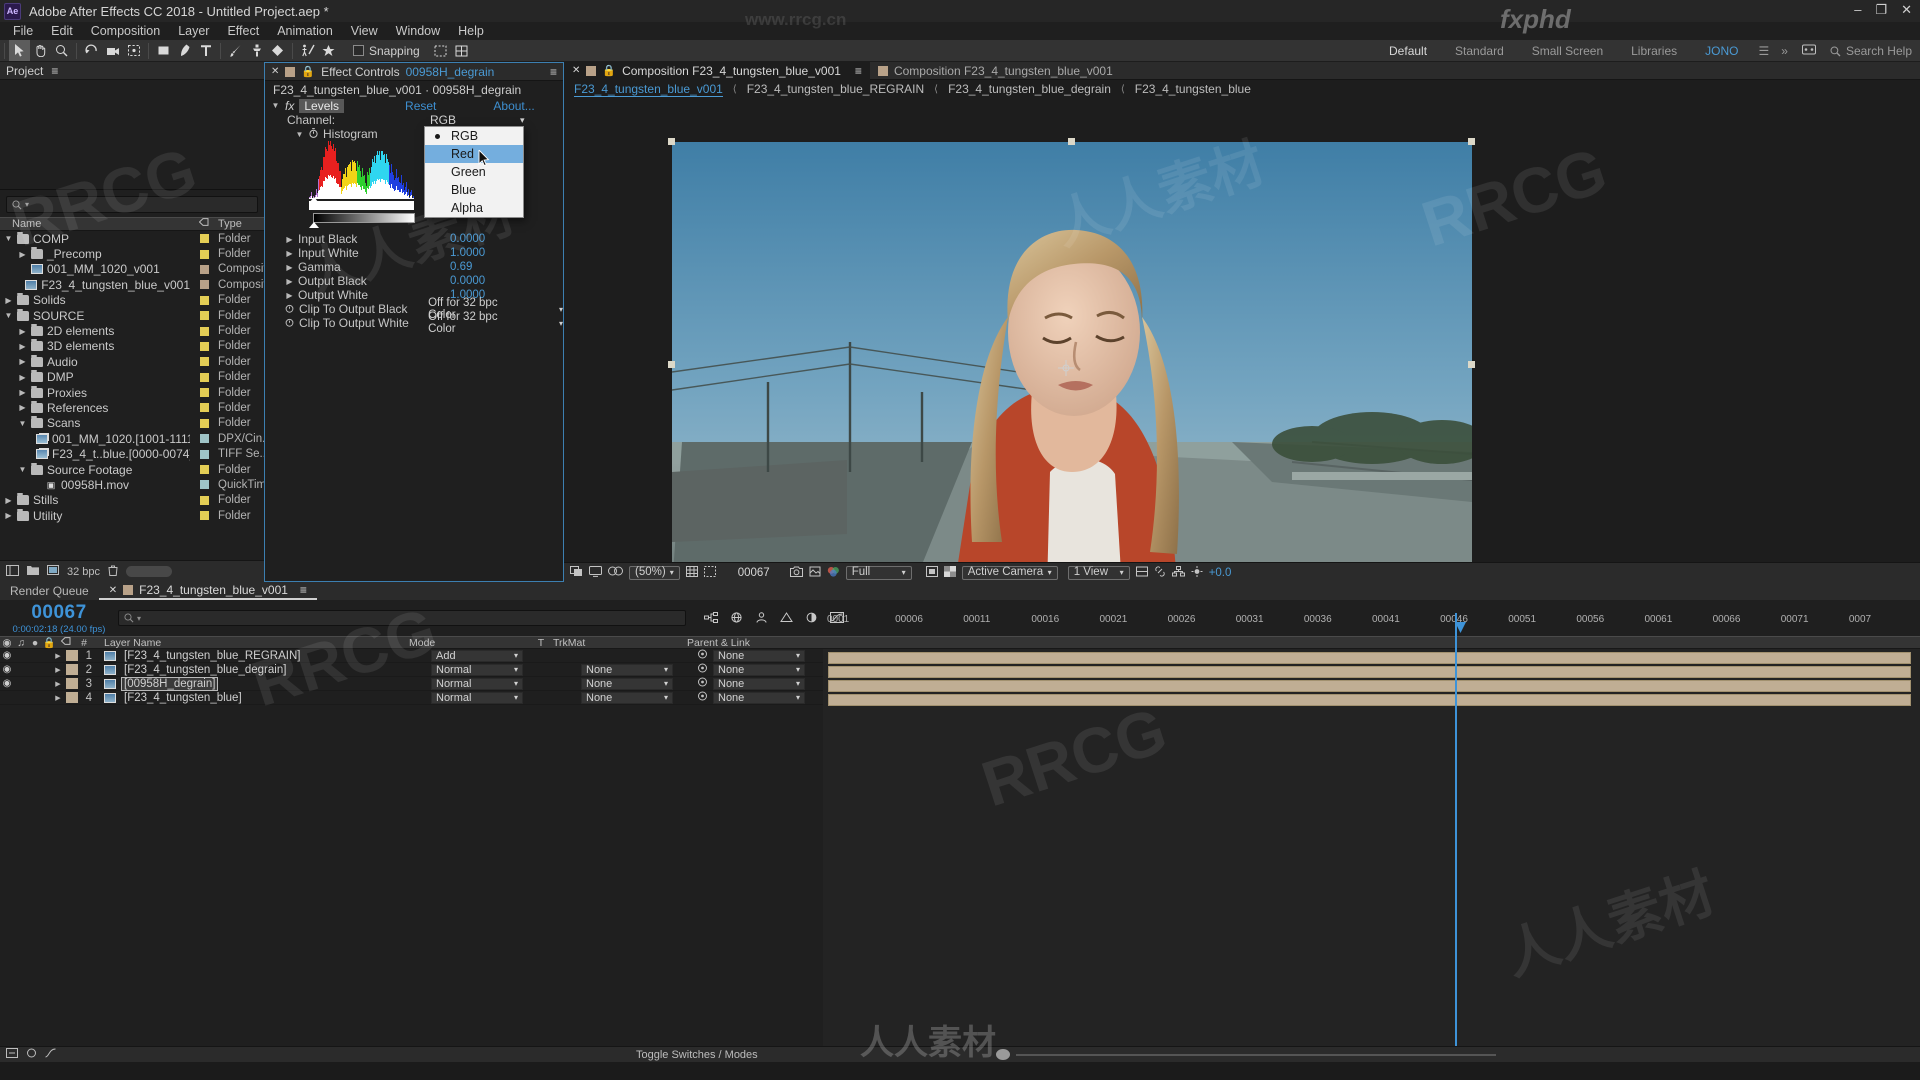 The height and width of the screenshot is (1080, 1920). Describe the element at coordinates (471, 323) in the screenshot. I see `parameter-value: Off for 32 bpc Color` at that location.